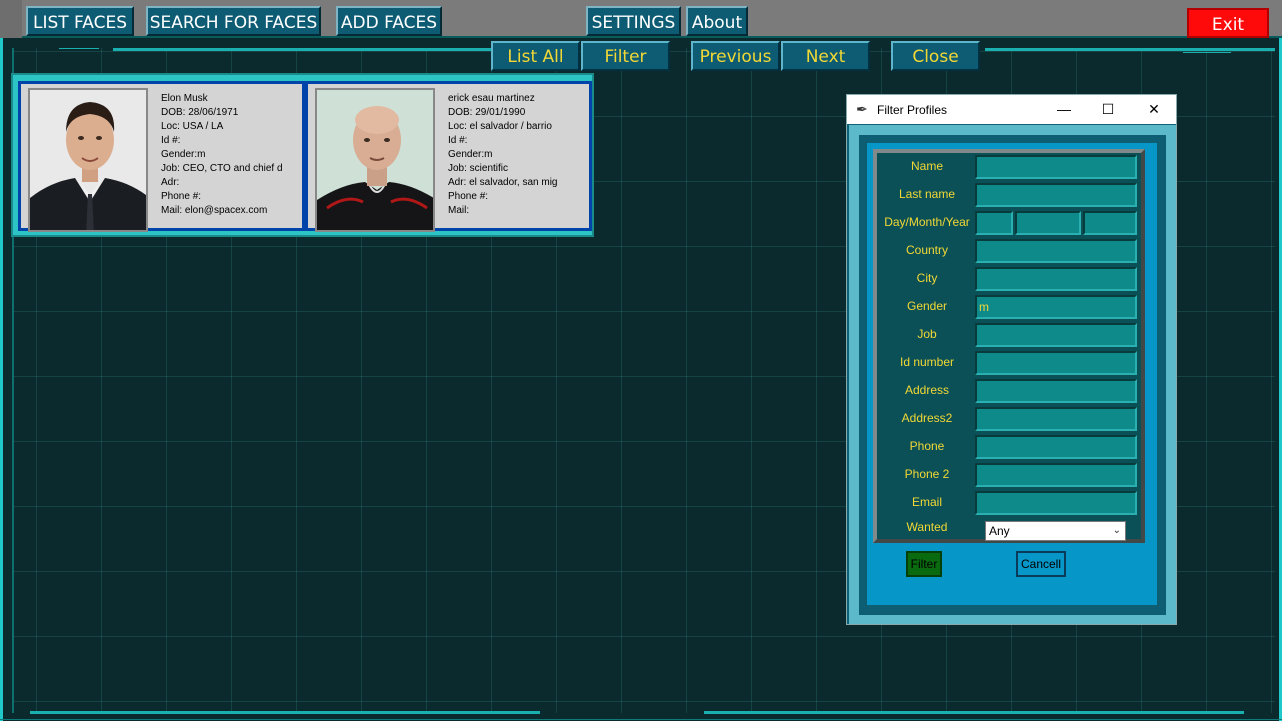  Describe the element at coordinates (11, 19) in the screenshot. I see `menu-bar-edge` at that location.